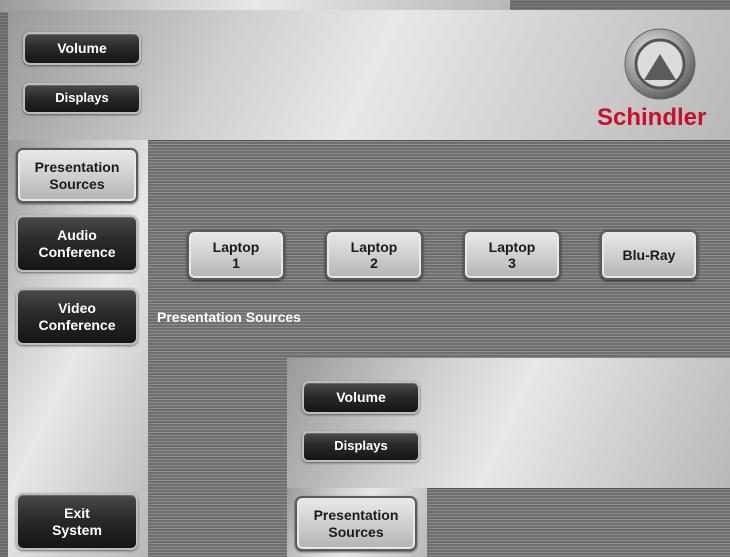 This screenshot has height=557, width=730. I want to click on audio-conference-line2: Conference, so click(77, 251).